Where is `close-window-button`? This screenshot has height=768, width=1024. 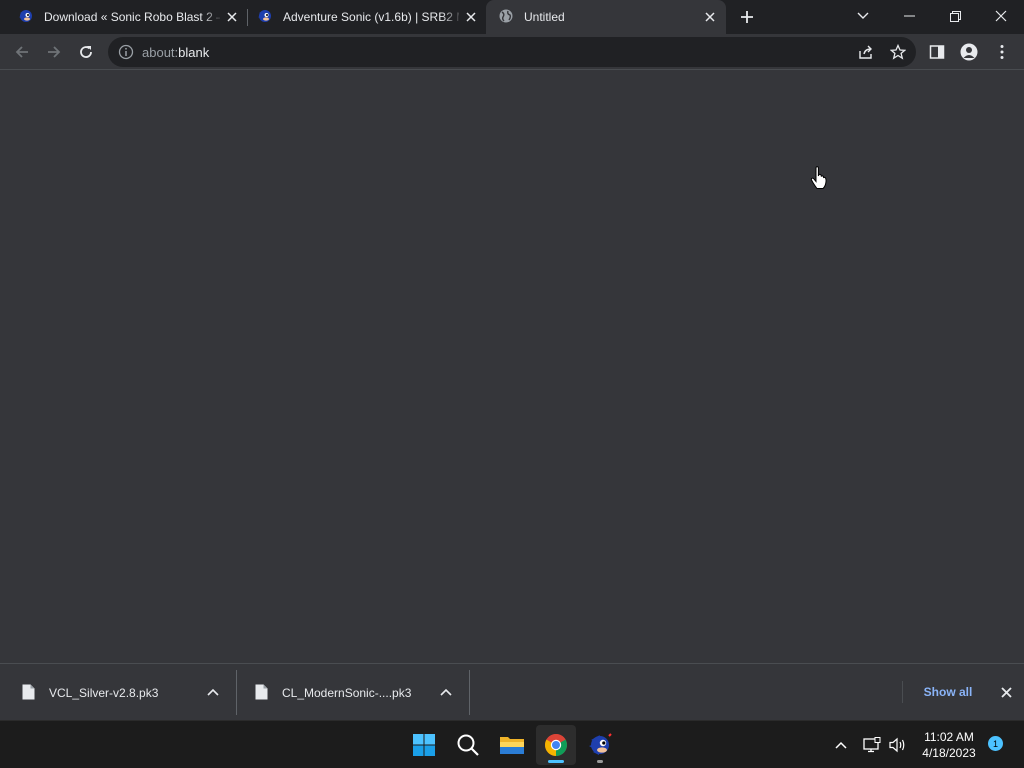 close-window-button is located at coordinates (1001, 16).